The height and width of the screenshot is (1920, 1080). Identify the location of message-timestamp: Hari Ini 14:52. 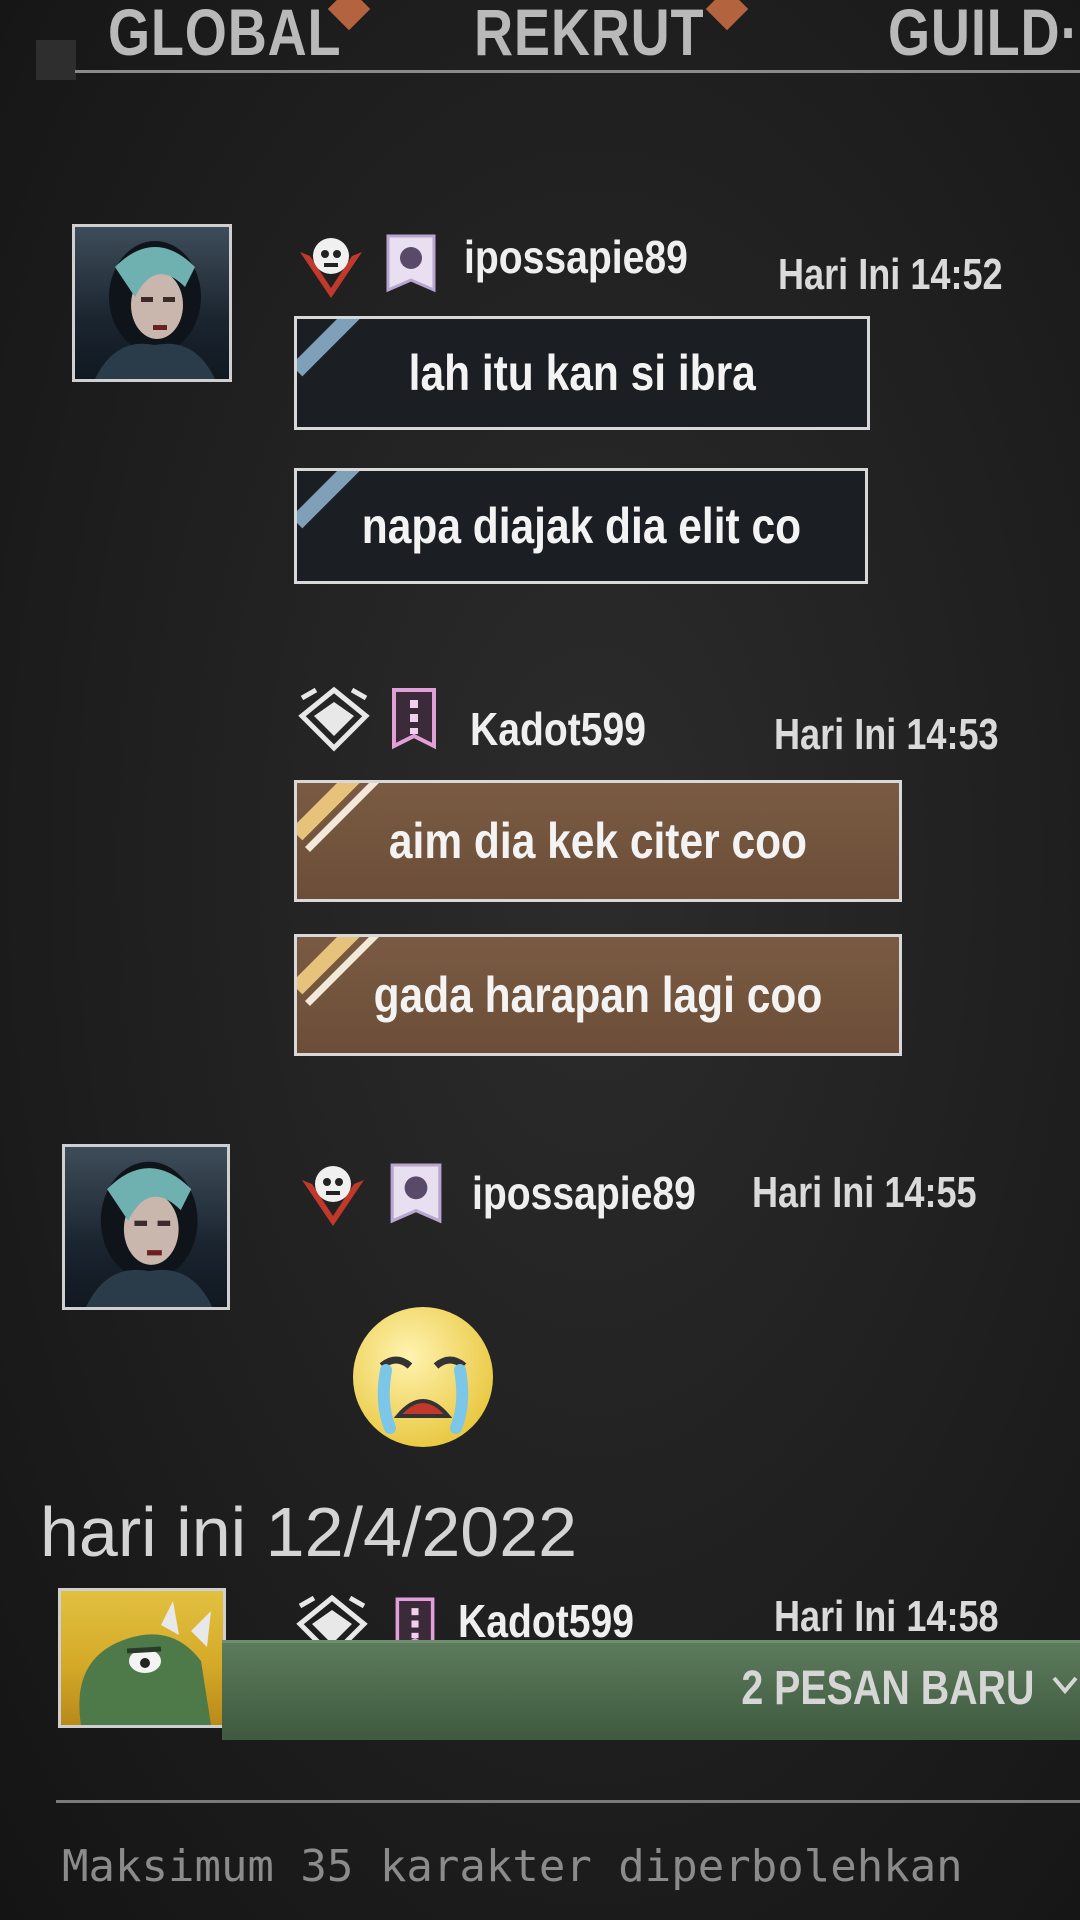
(890, 274).